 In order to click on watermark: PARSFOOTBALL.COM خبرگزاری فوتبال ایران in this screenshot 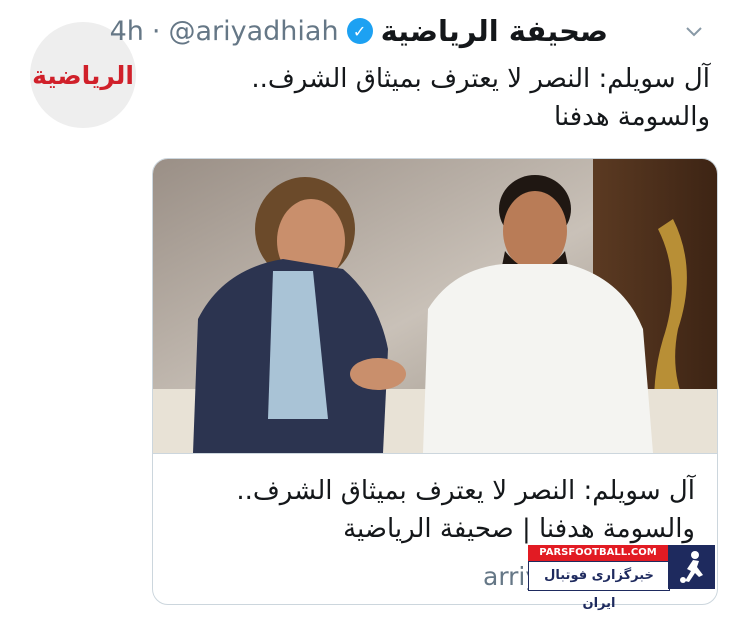, I will do `click(621, 578)`.